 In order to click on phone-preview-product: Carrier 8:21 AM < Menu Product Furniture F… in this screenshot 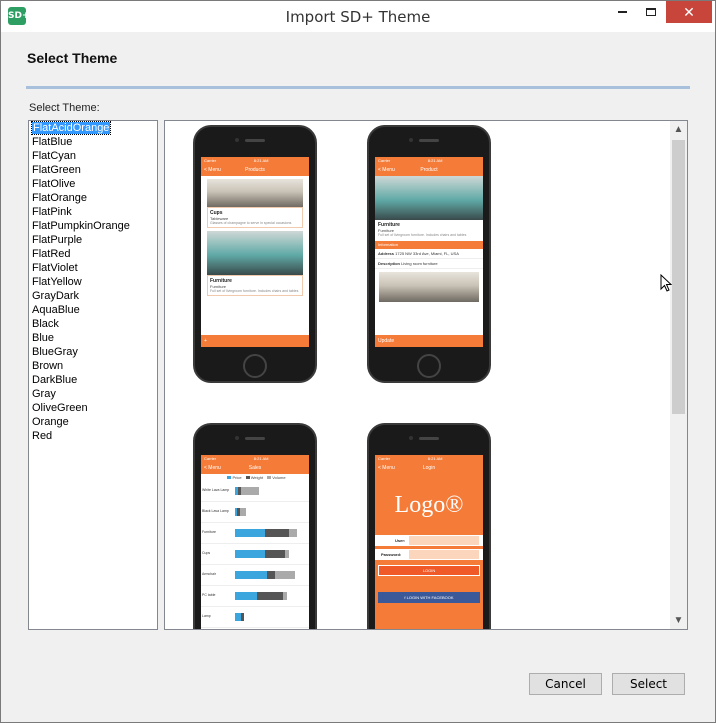, I will do `click(429, 254)`.